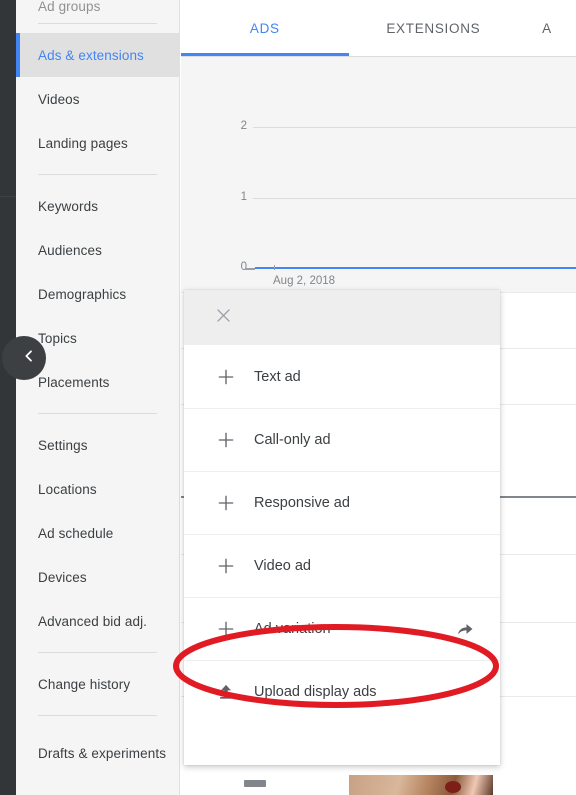 The width and height of the screenshot is (576, 795). I want to click on sidebar-item-label: Change history, so click(84, 684).